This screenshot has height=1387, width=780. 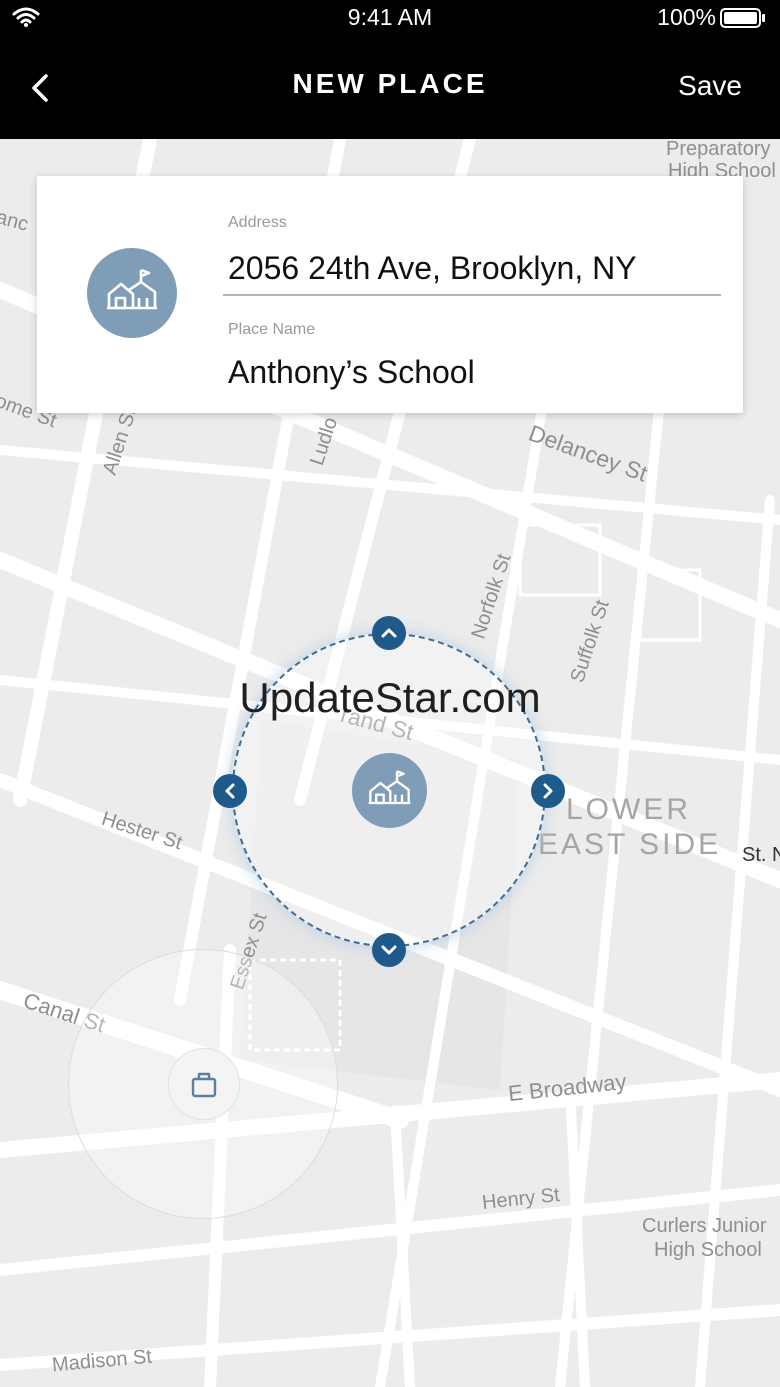 What do you see at coordinates (718, 149) in the screenshot?
I see `map-label-prep-1: Preparatory` at bounding box center [718, 149].